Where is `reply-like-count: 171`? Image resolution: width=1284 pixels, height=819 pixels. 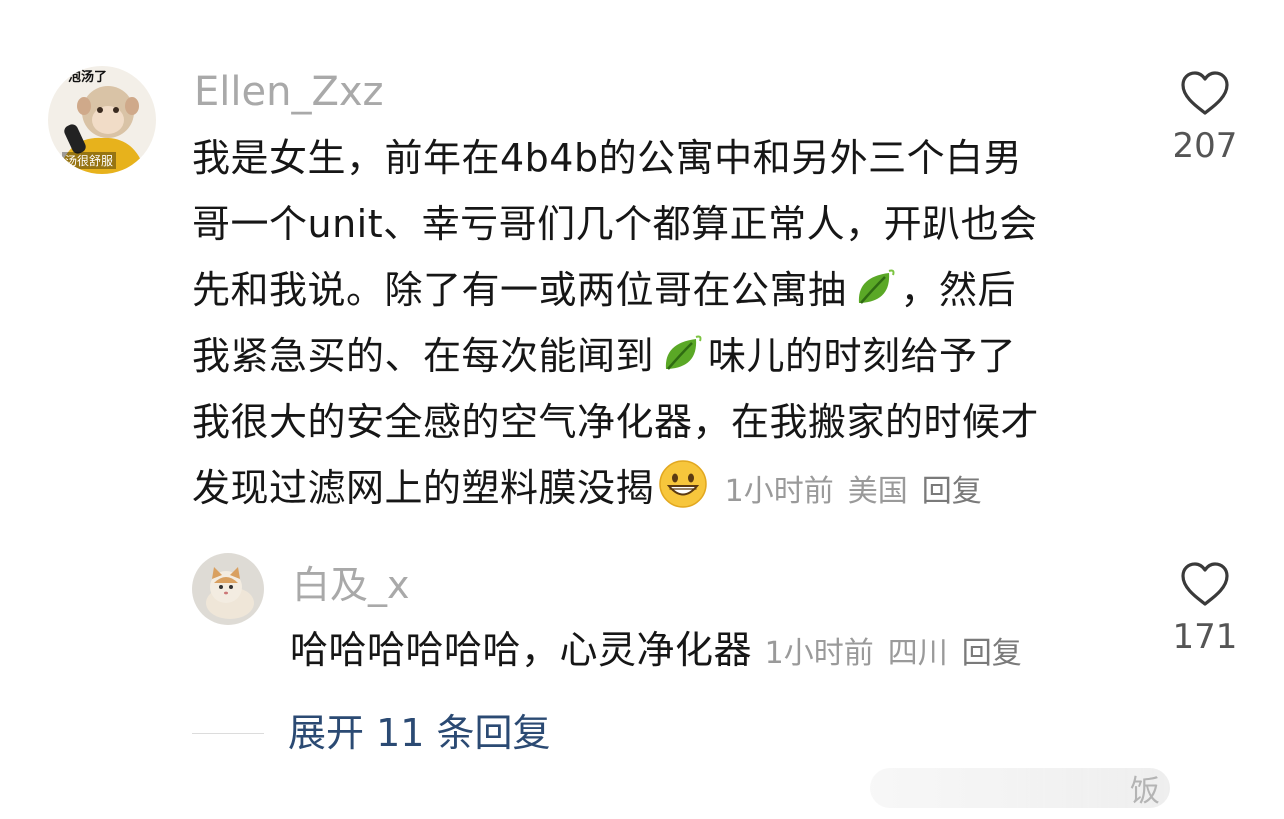 reply-like-count: 171 is located at coordinates (1205, 637).